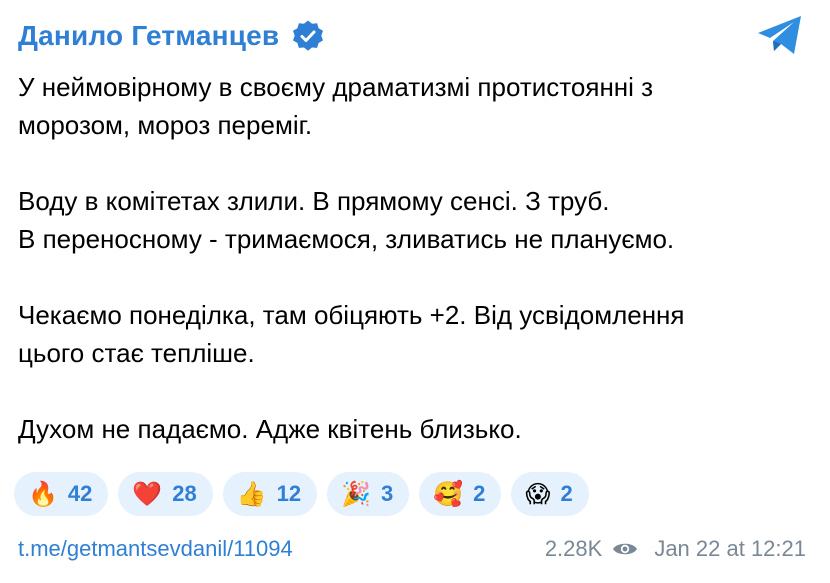  I want to click on telegram-icon, so click(780, 35).